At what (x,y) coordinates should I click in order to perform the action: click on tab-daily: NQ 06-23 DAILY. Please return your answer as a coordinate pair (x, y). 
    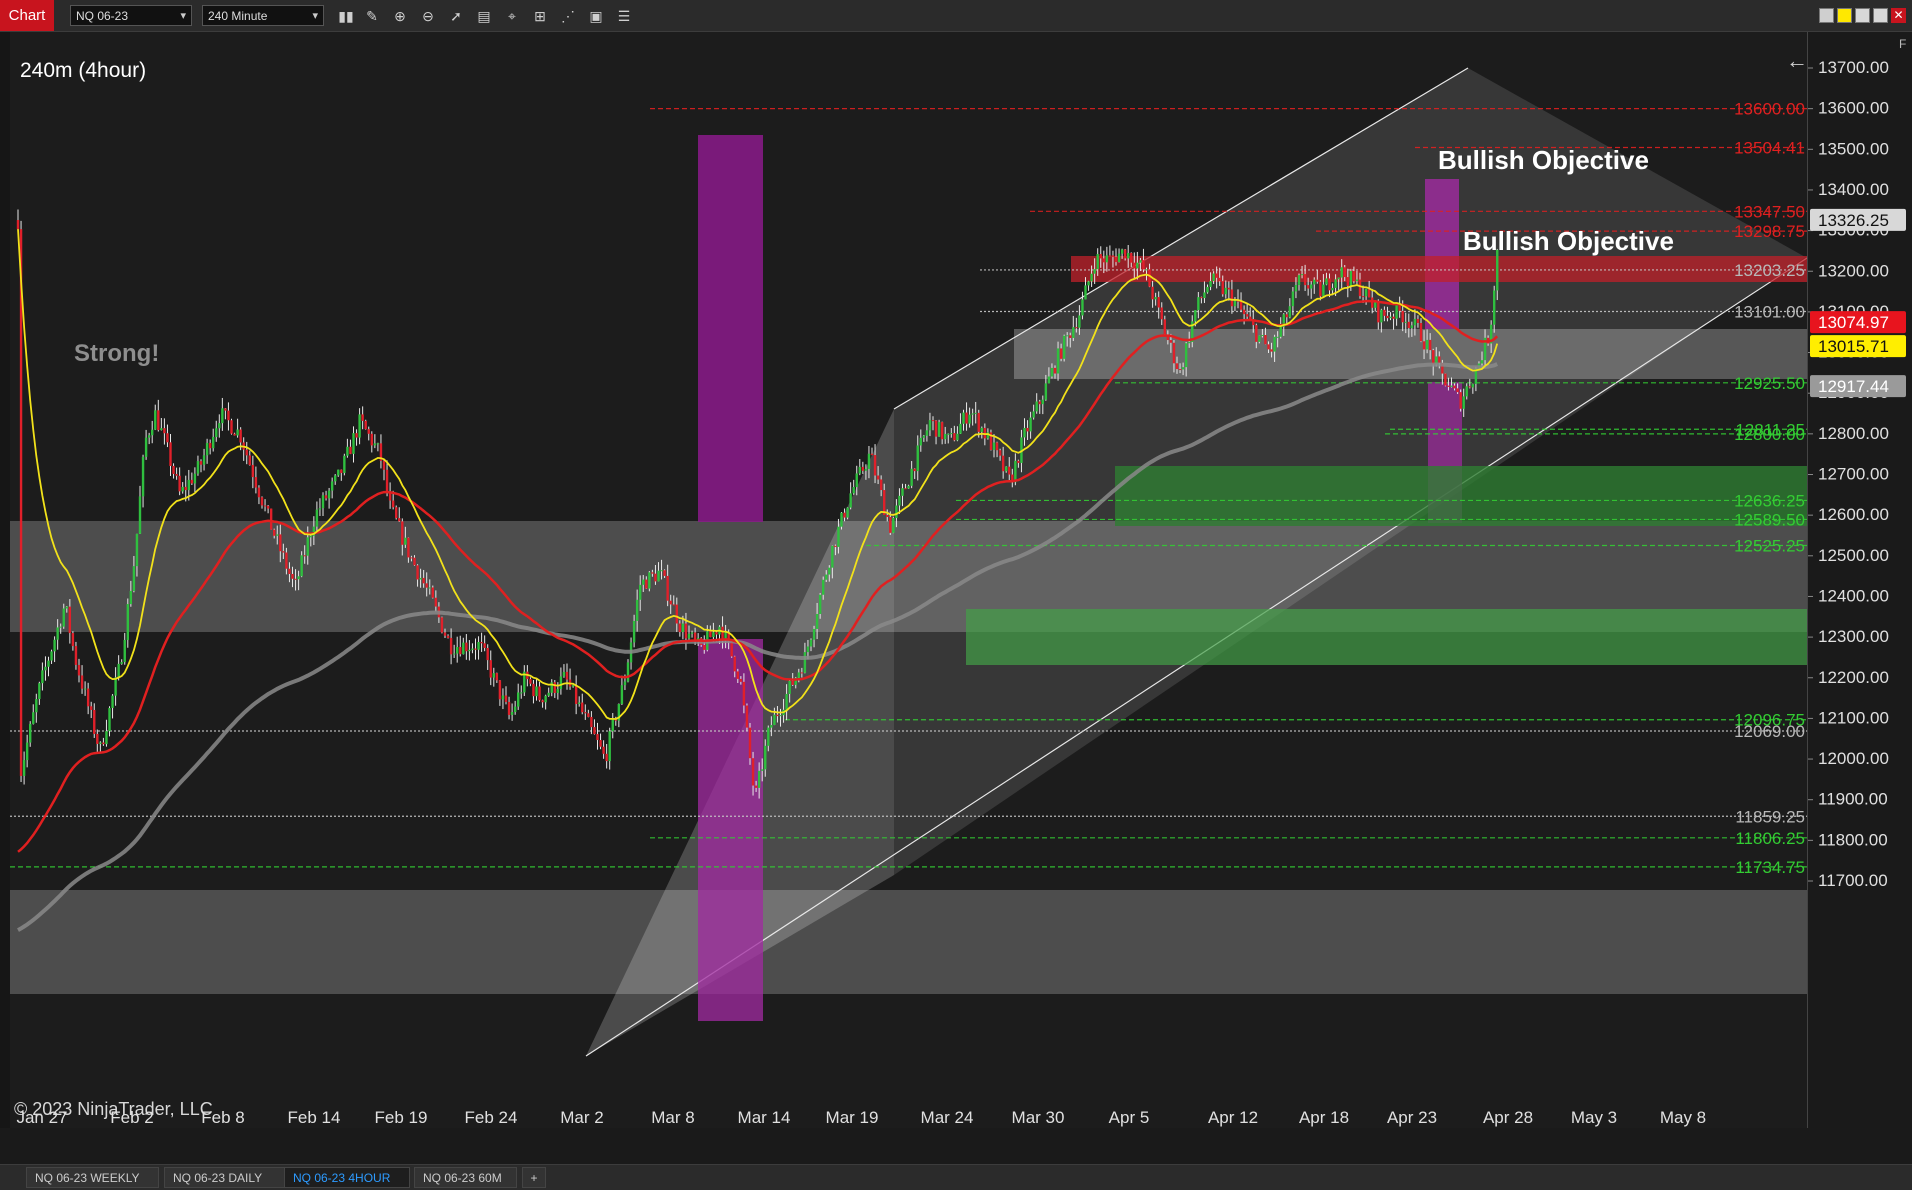
    Looking at the image, I should click on (225, 1177).